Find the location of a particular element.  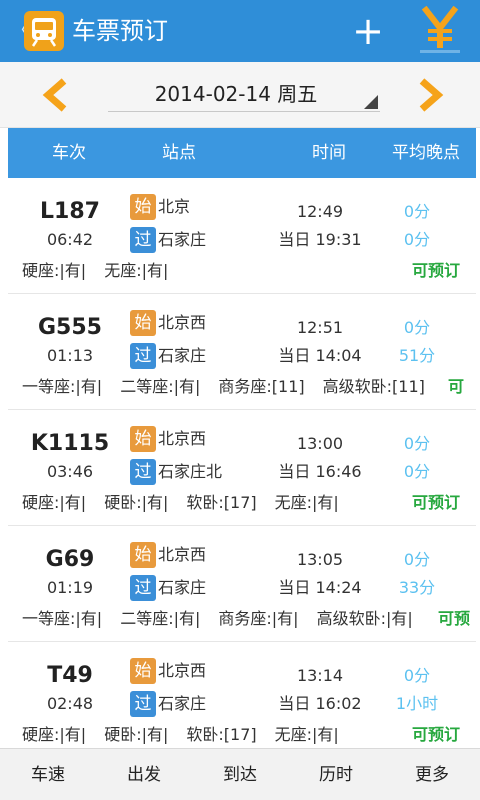

arrive-time: 当日 16:46 is located at coordinates (320, 471).